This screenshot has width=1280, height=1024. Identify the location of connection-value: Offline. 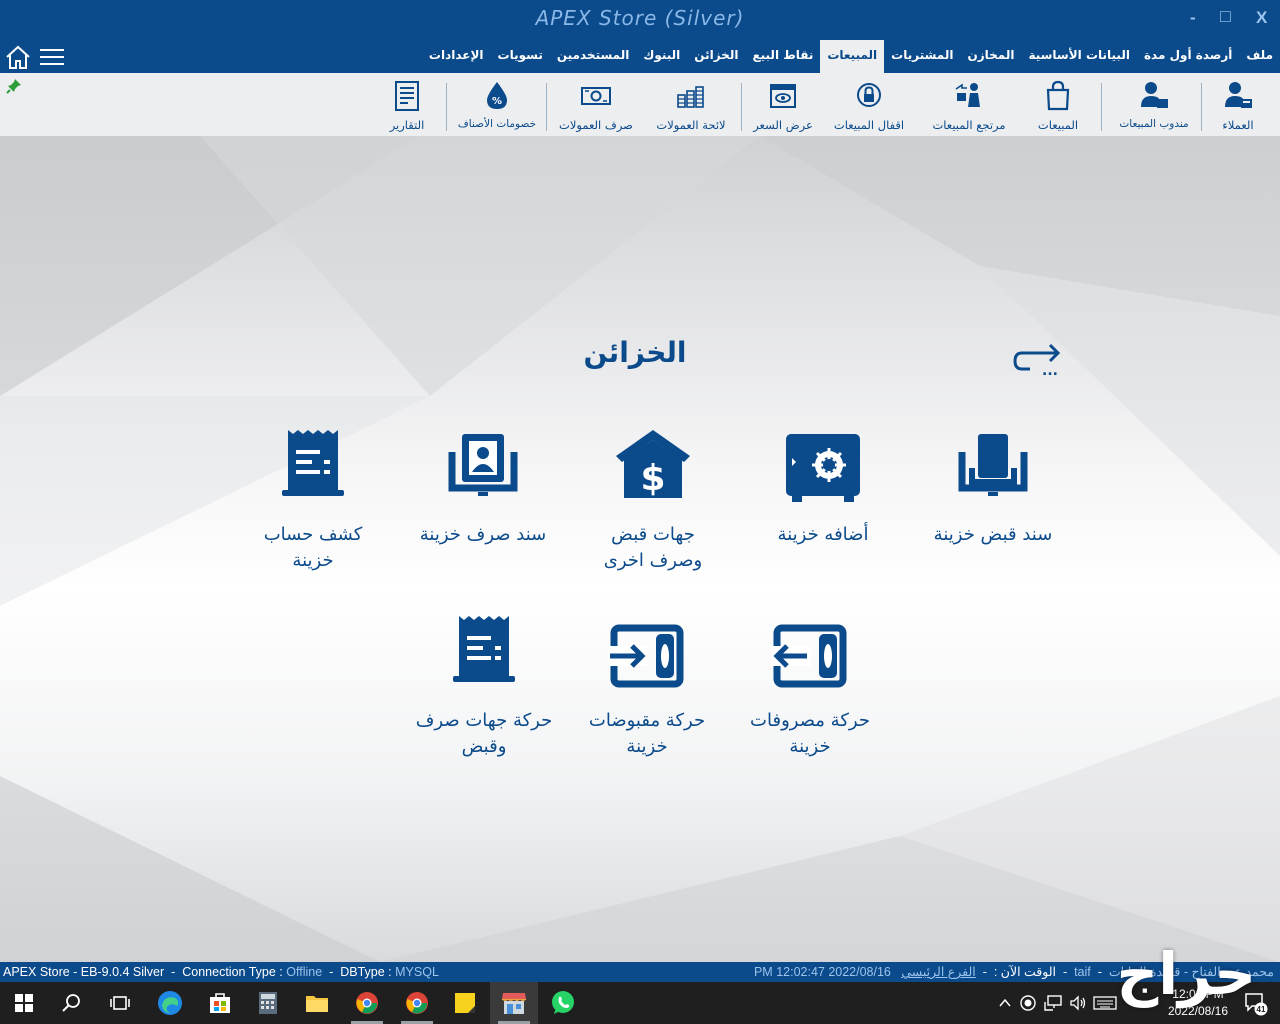
(304, 972).